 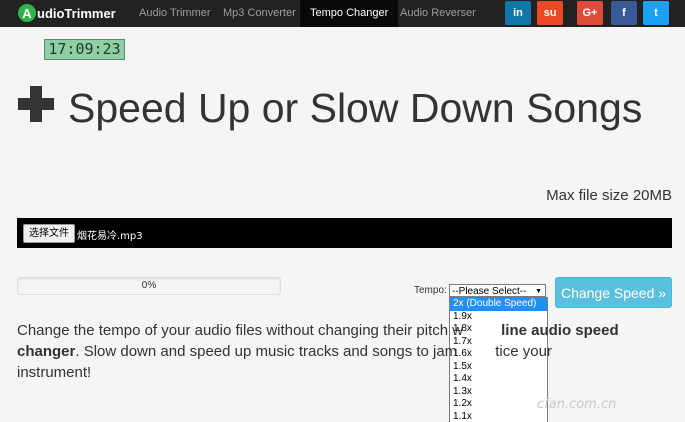 What do you see at coordinates (344, 233) in the screenshot?
I see `file-upload-bar: 选择文件 烟花易冷.mp3` at bounding box center [344, 233].